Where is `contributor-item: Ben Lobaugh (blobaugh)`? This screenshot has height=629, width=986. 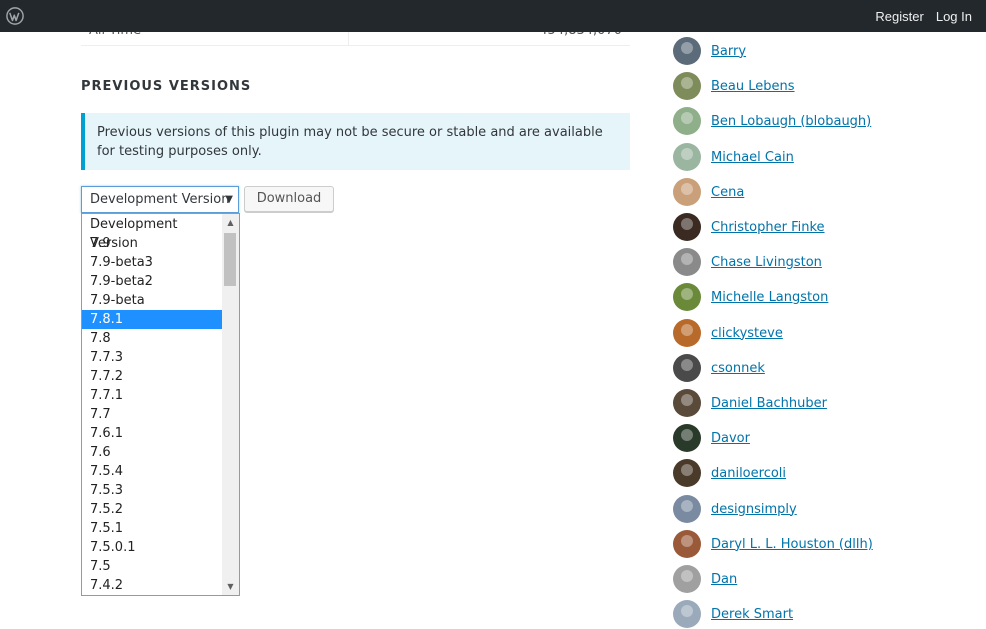 contributor-item: Ben Lobaugh (blobaugh) is located at coordinates (772, 121).